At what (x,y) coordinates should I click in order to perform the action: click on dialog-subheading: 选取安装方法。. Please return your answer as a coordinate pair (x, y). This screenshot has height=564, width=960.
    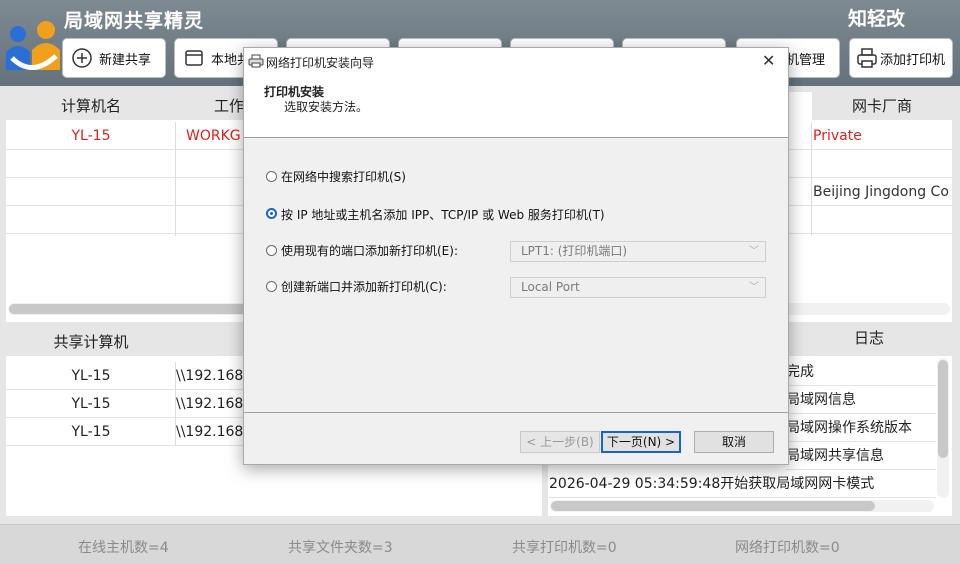
    Looking at the image, I should click on (326, 107).